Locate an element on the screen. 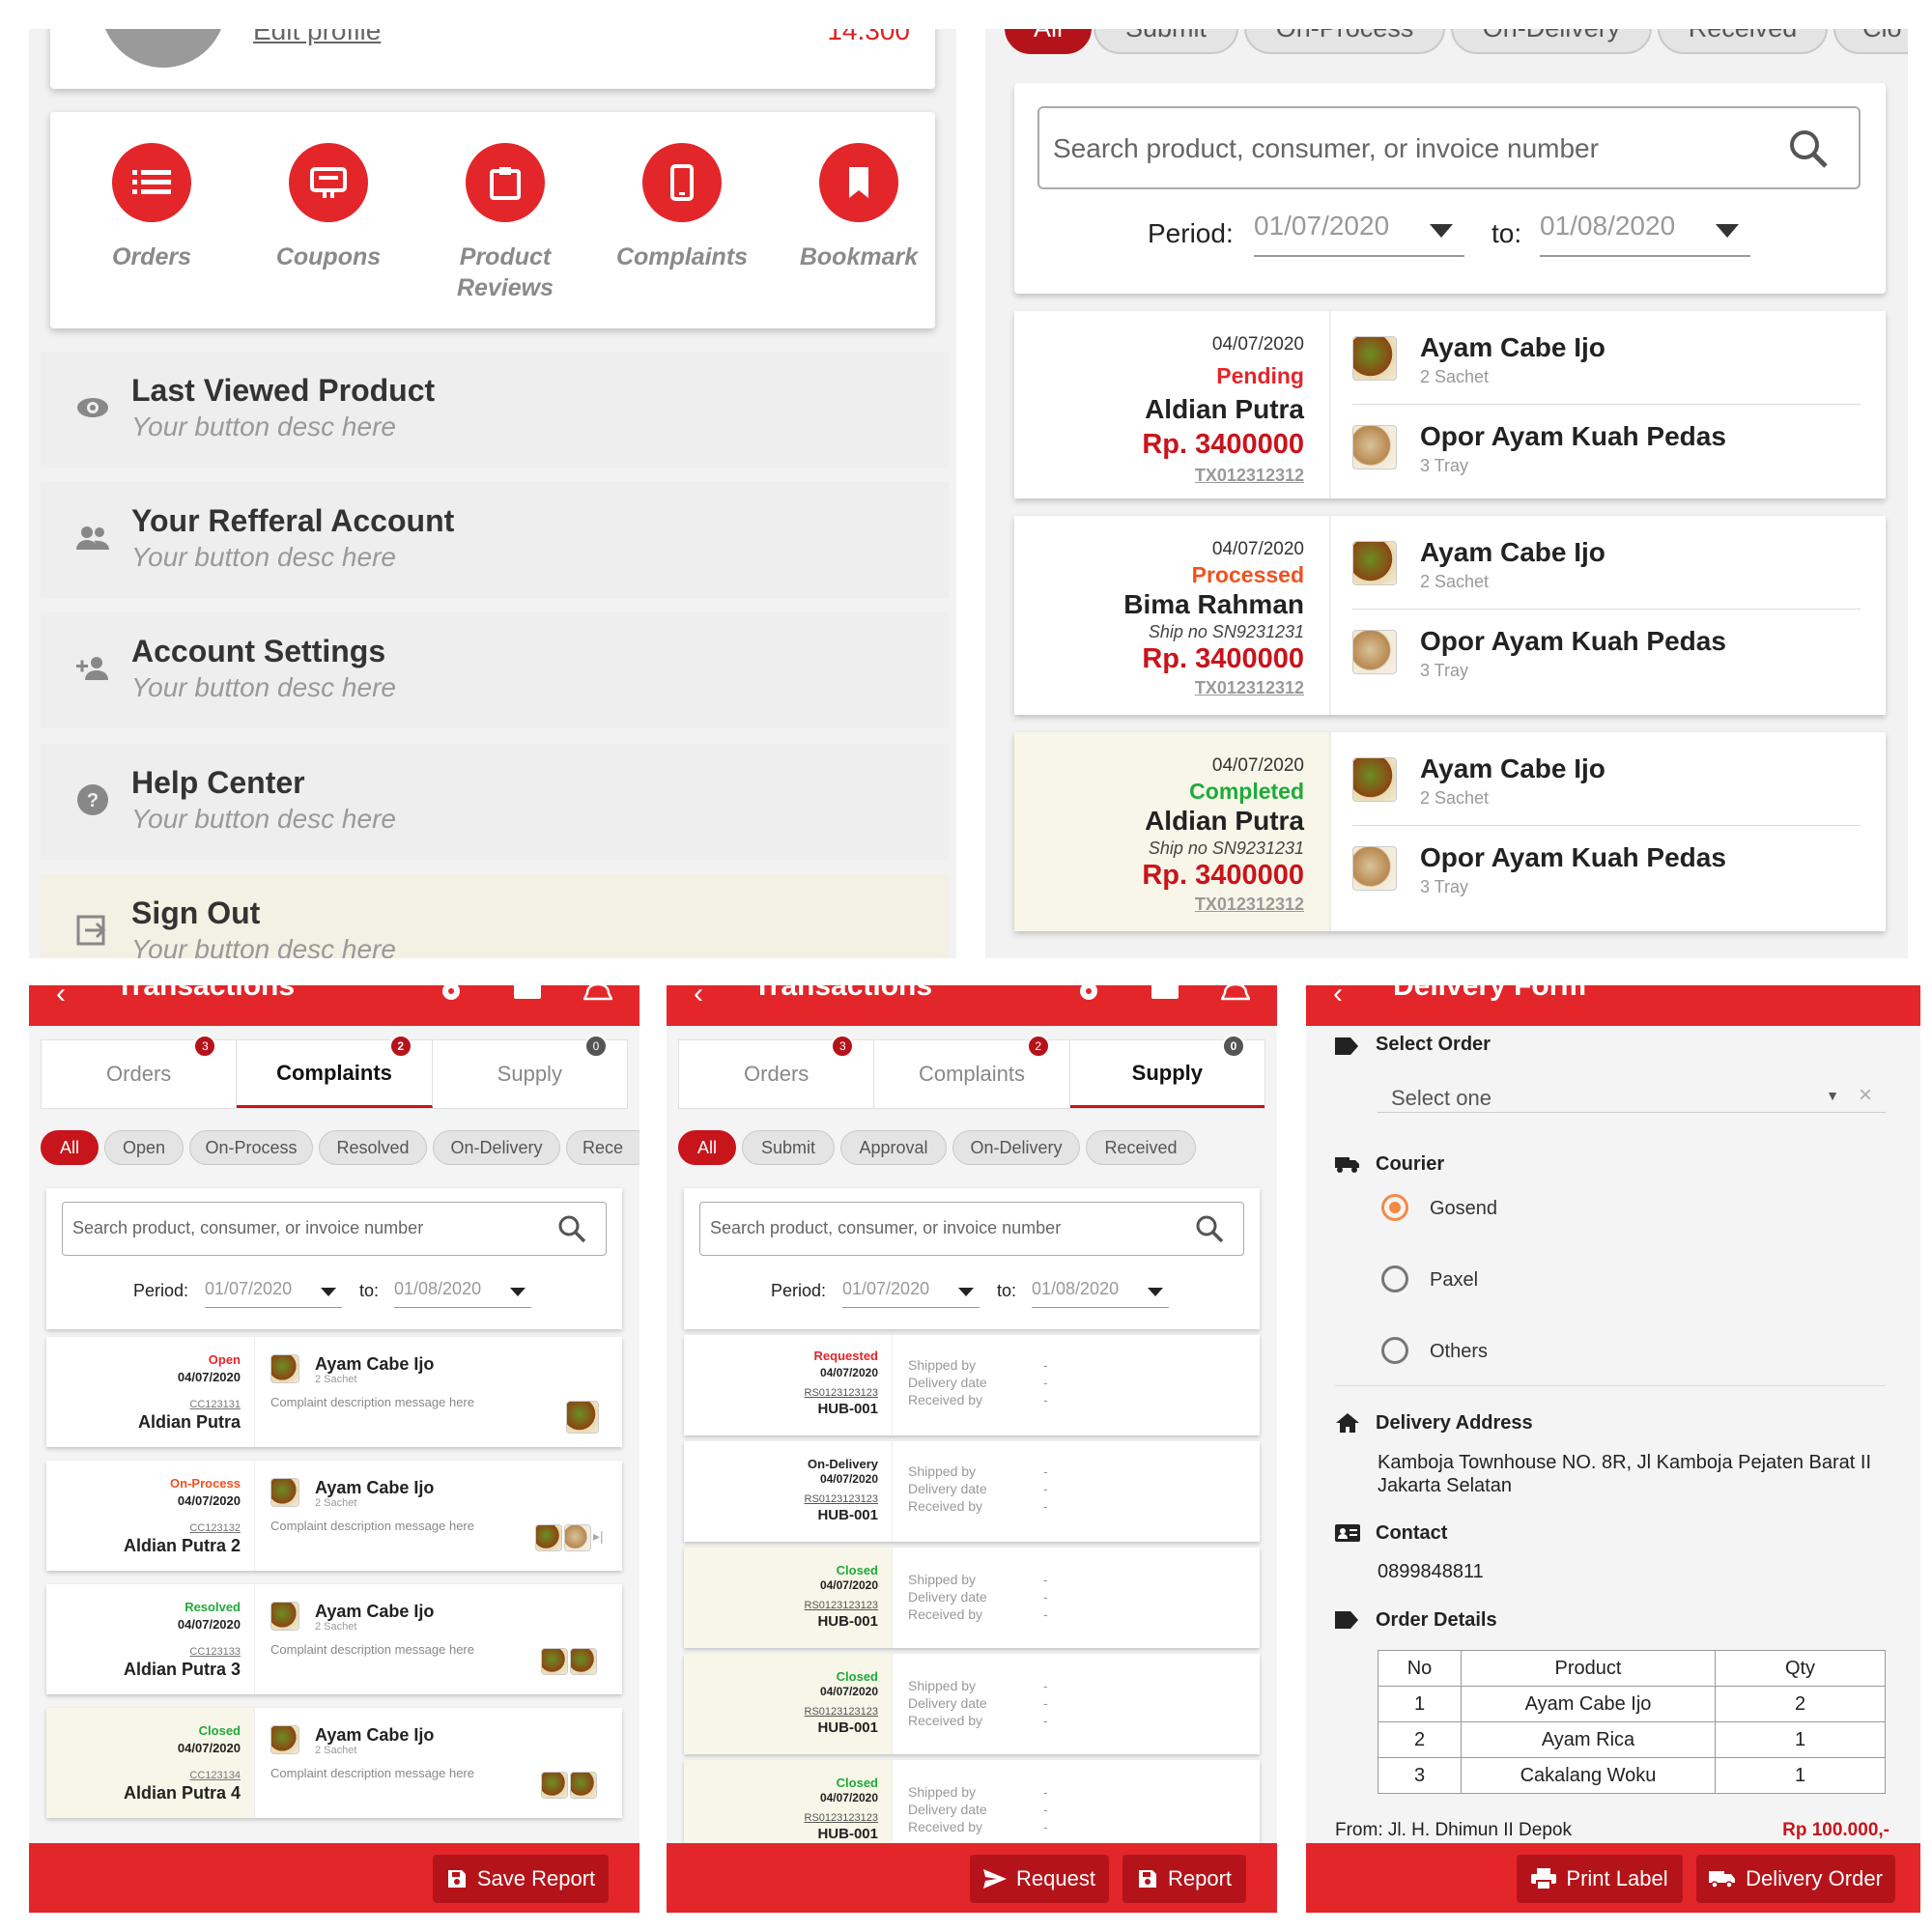 The image size is (1932, 1932). radio-others is located at coordinates (1394, 1350).